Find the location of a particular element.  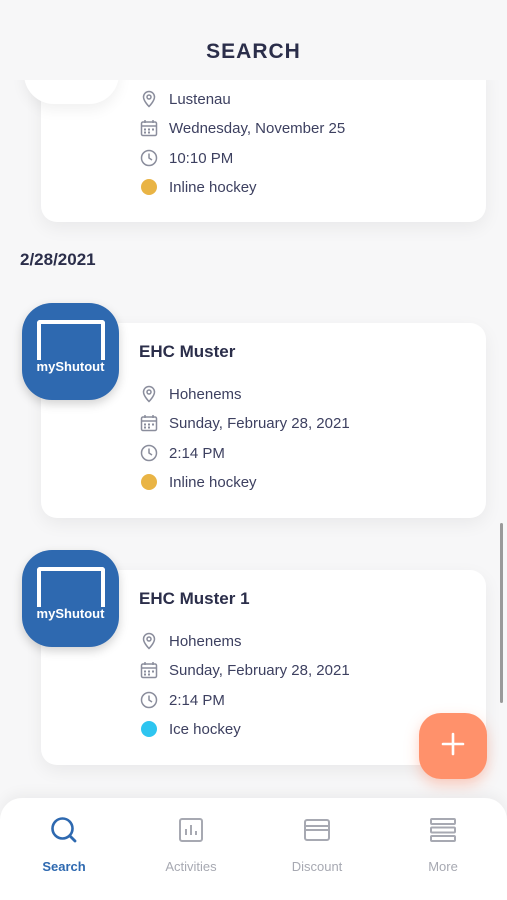

search-icon is located at coordinates (64, 830).